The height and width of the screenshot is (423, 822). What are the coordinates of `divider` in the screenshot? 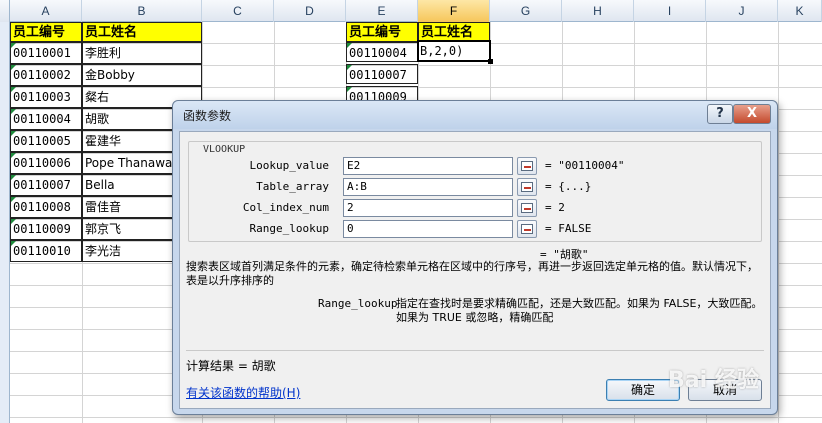 It's located at (475, 350).